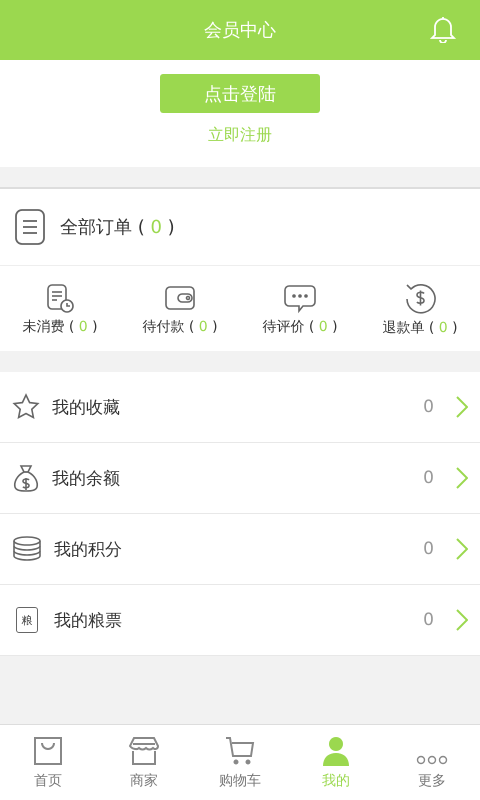 This screenshot has width=480, height=800. Describe the element at coordinates (300, 327) in the screenshot. I see `order-status-link: 待评价 ( 0 )` at that location.